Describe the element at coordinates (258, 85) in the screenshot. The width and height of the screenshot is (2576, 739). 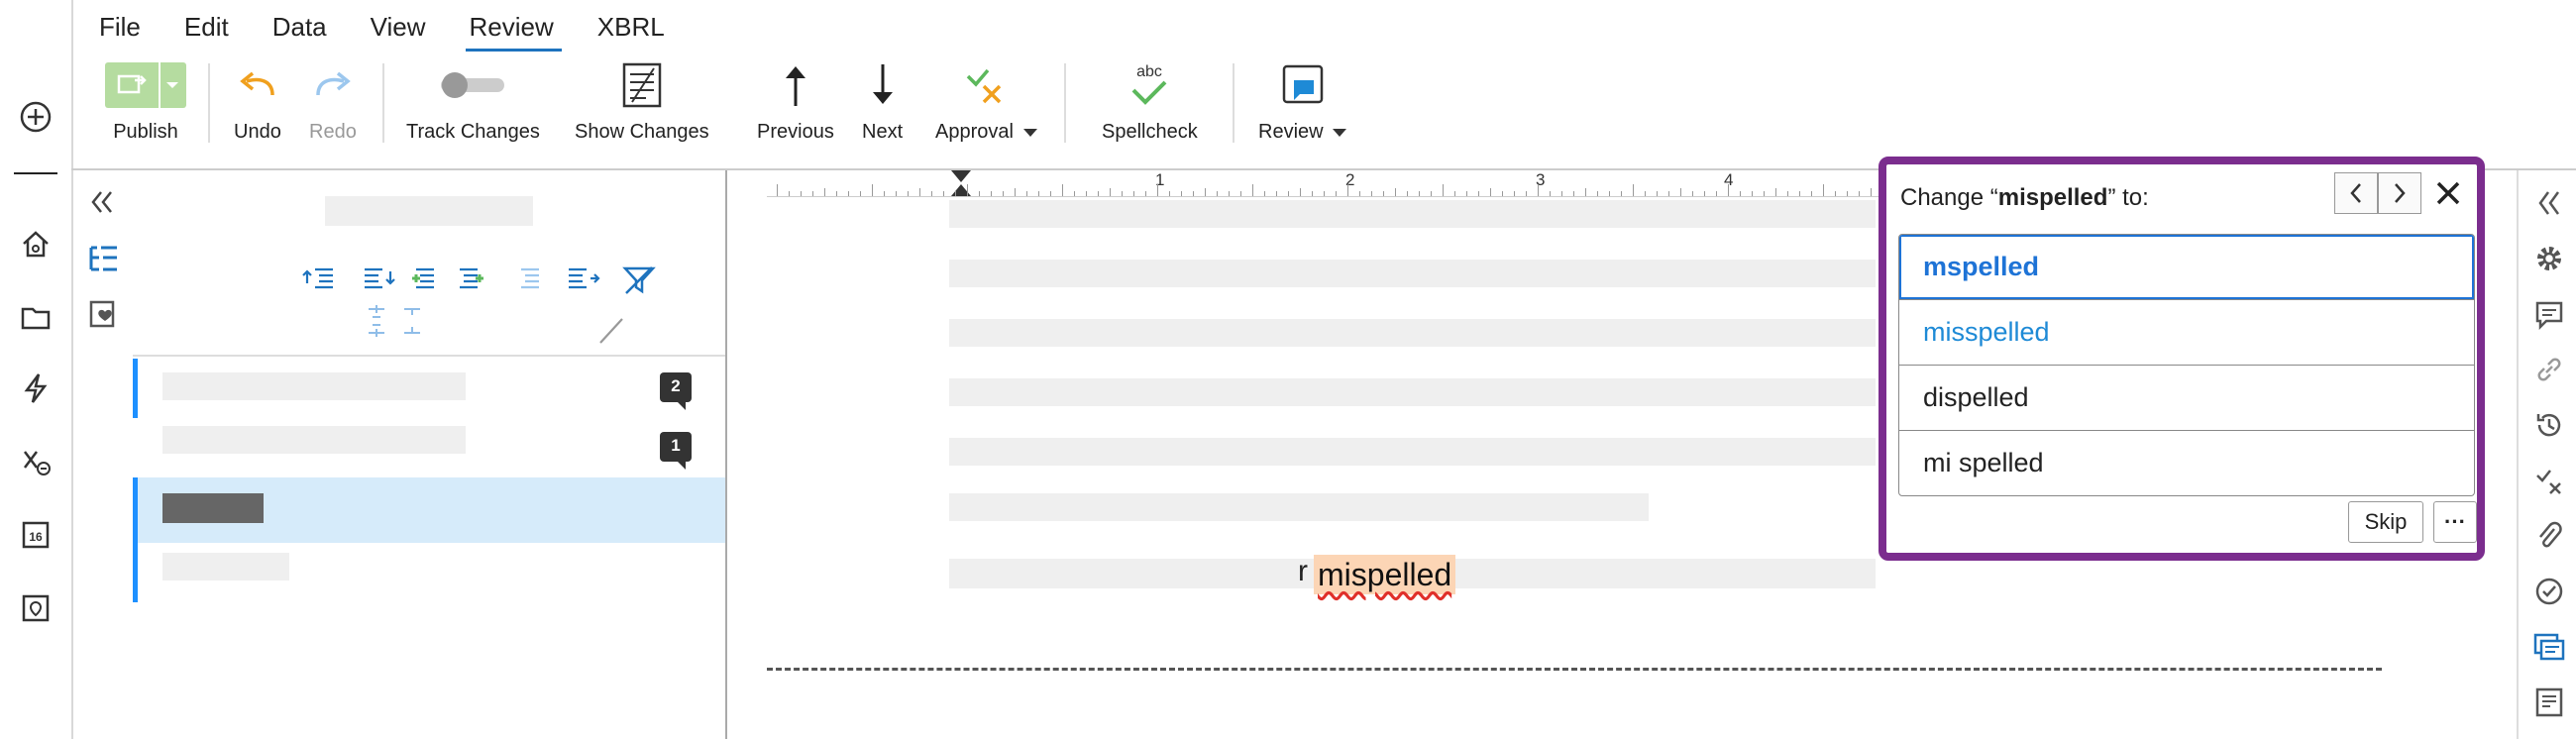
I see `undo-arrow-icon` at that location.